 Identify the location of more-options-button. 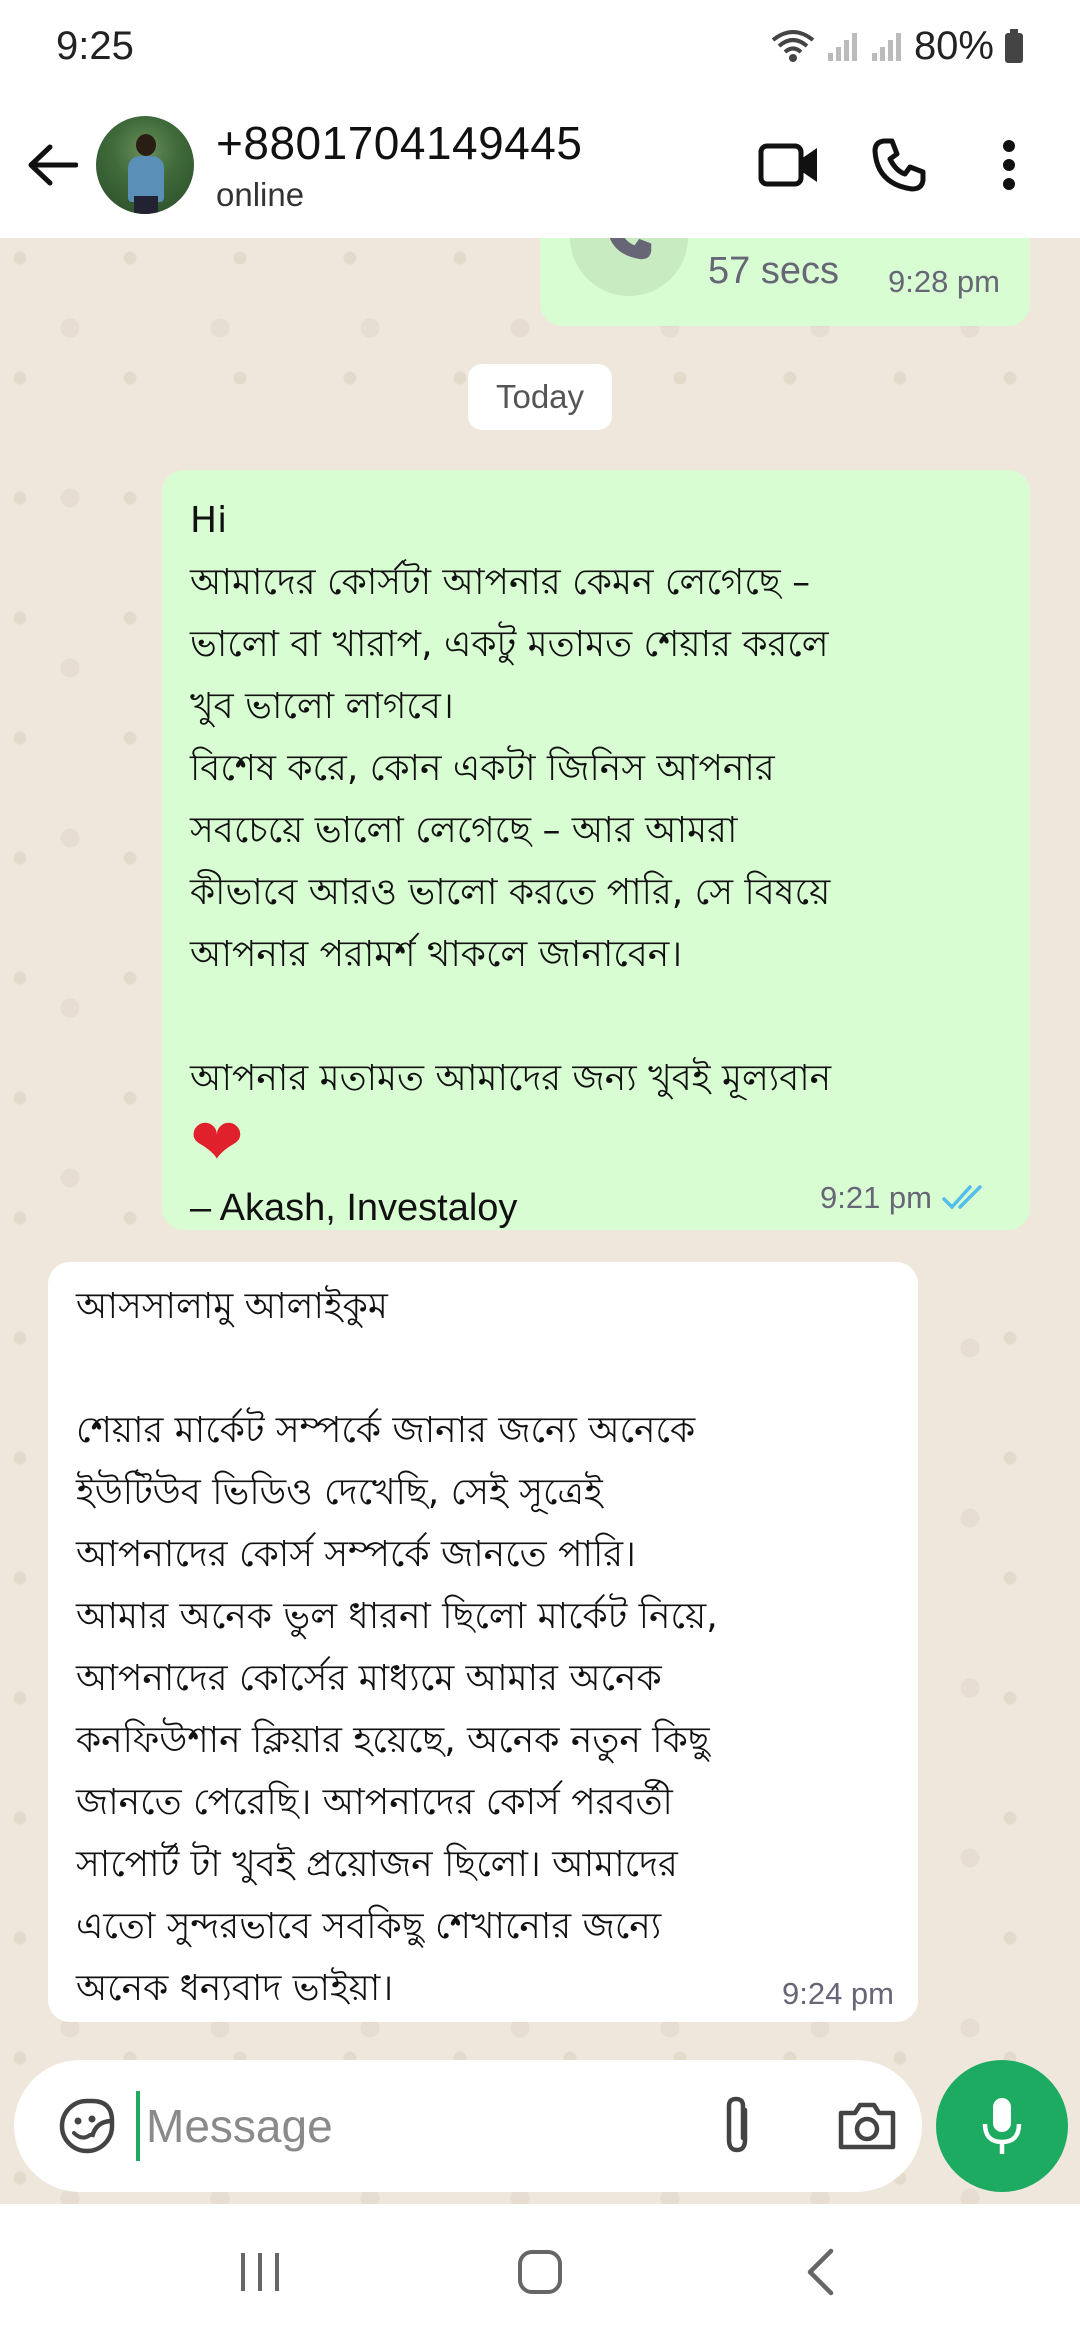
(1009, 165).